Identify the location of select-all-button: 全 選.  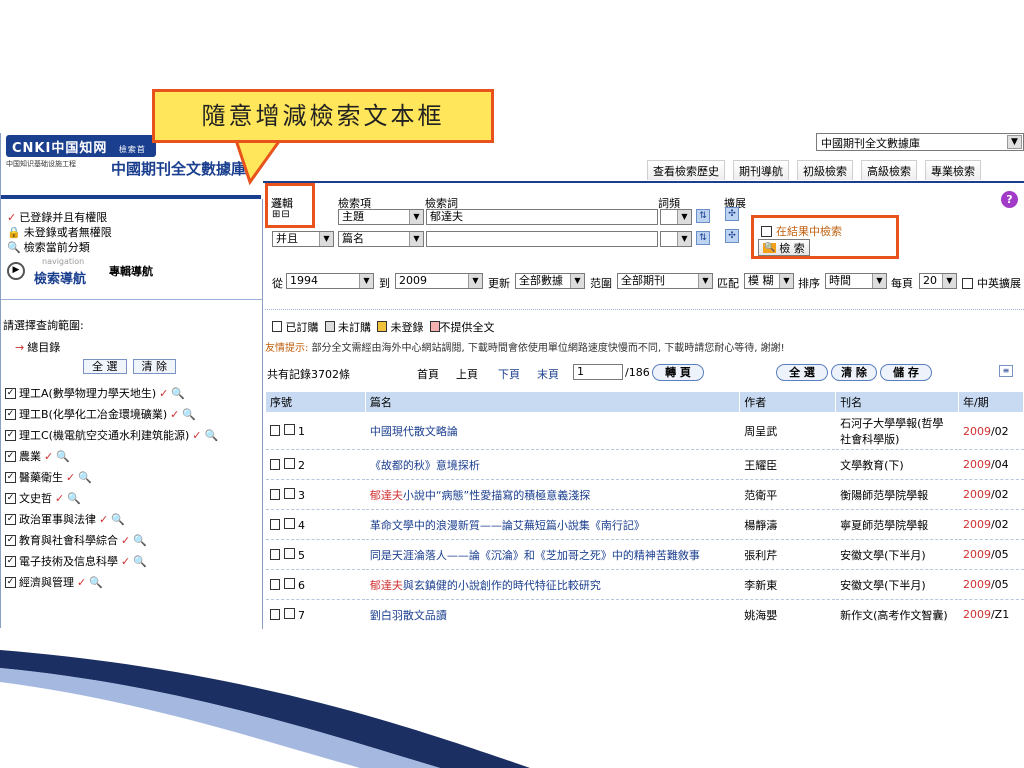
(802, 372).